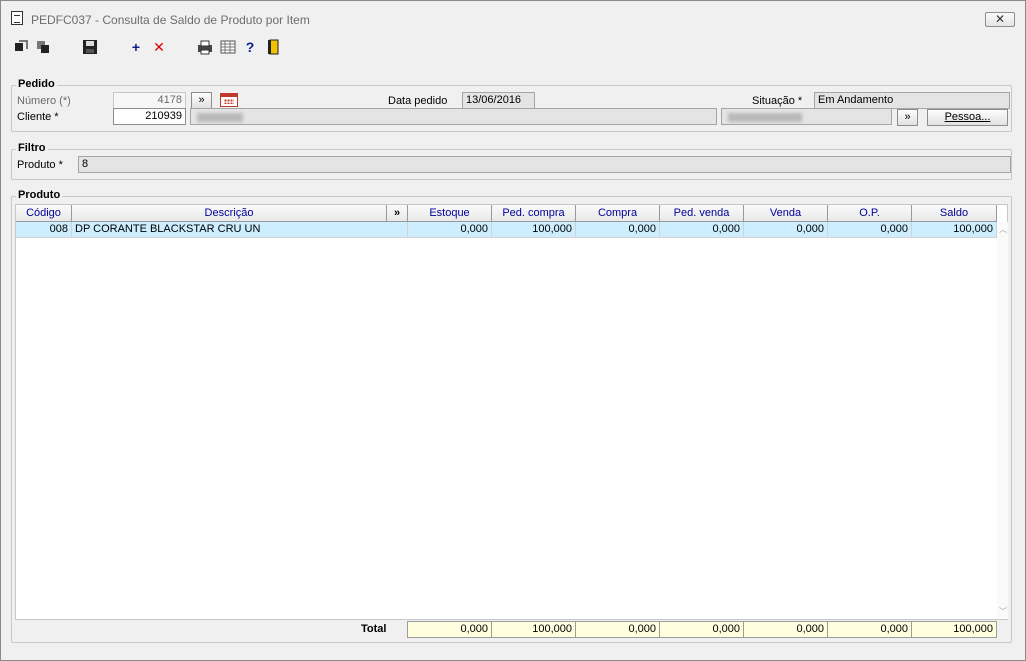 The width and height of the screenshot is (1026, 661). I want to click on total-ped-venda: 0,000, so click(701, 629).